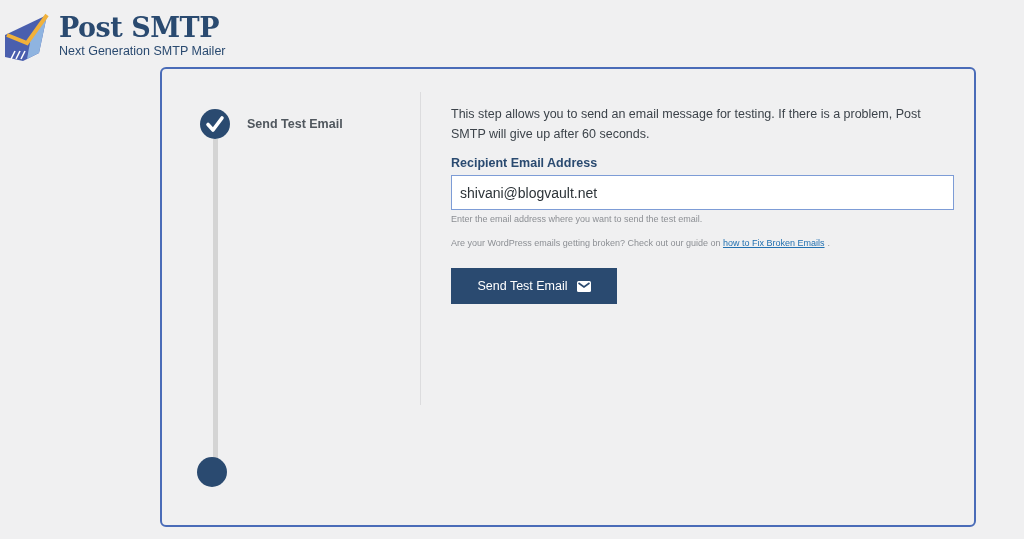 The height and width of the screenshot is (539, 1024). I want to click on paper-plane-logo-icon, so click(27, 38).